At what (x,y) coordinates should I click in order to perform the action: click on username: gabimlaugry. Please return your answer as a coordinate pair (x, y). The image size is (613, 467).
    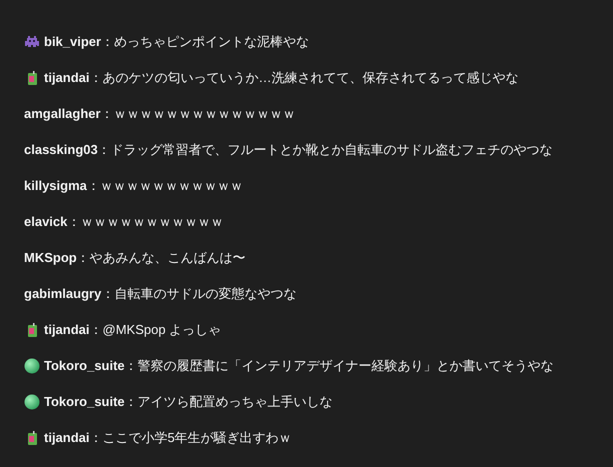
    Looking at the image, I should click on (63, 294).